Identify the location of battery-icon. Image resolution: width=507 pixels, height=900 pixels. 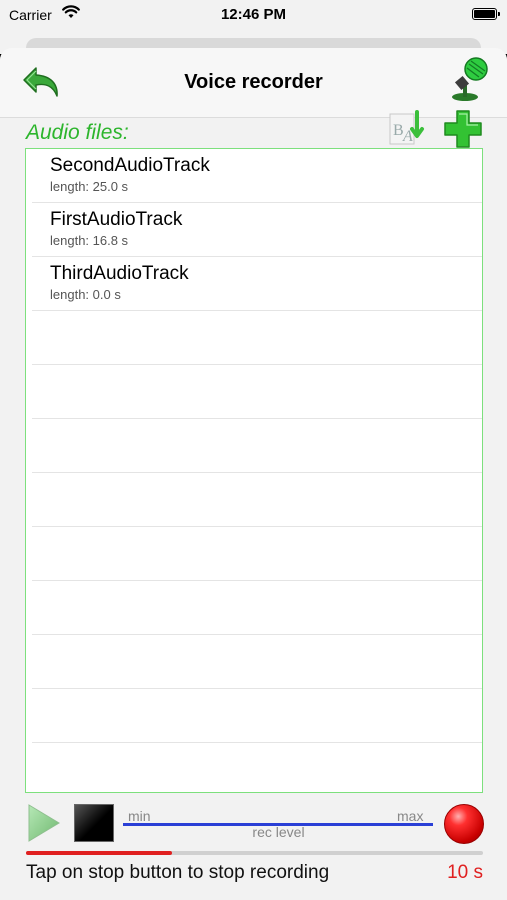
(486, 14).